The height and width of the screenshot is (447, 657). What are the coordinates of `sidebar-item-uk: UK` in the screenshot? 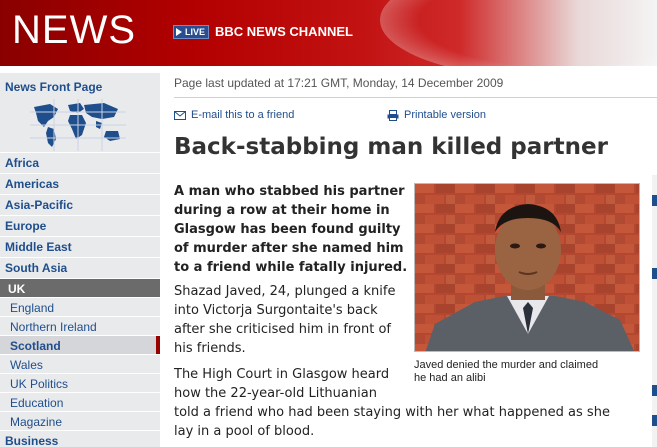 It's located at (80, 287).